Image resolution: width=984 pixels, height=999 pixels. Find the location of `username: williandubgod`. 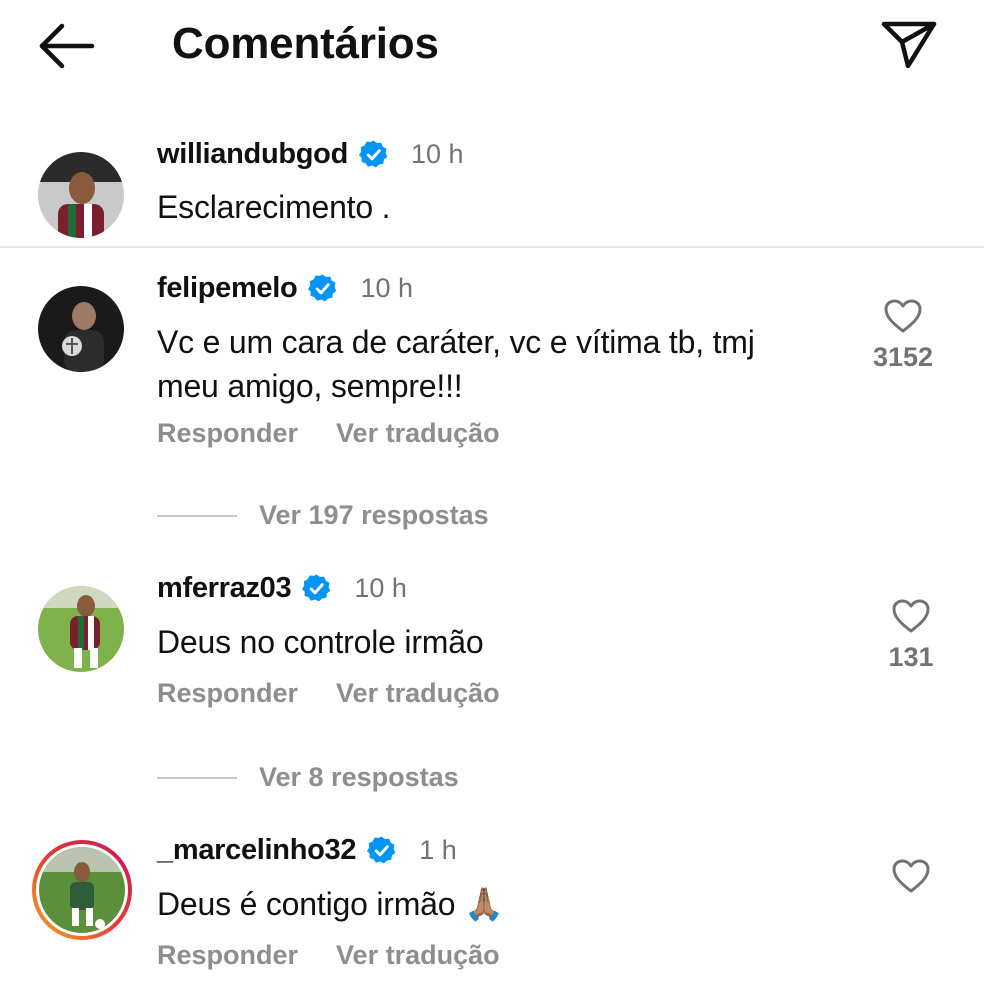

username: williandubgod is located at coordinates (252, 154).